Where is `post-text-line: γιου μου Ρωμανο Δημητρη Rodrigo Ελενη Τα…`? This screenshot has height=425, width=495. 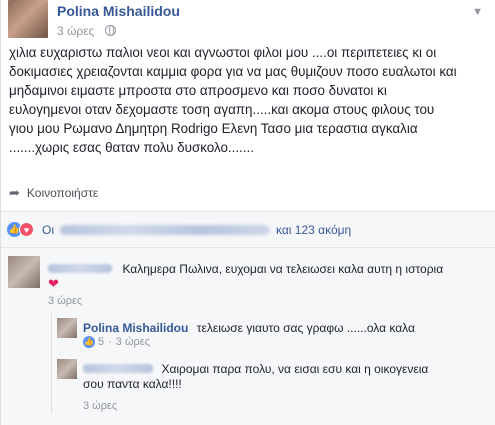 post-text-line: γιου μου Ρωμανο Δημητρη Rodrigo Ελενη Τα… is located at coordinates (213, 128).